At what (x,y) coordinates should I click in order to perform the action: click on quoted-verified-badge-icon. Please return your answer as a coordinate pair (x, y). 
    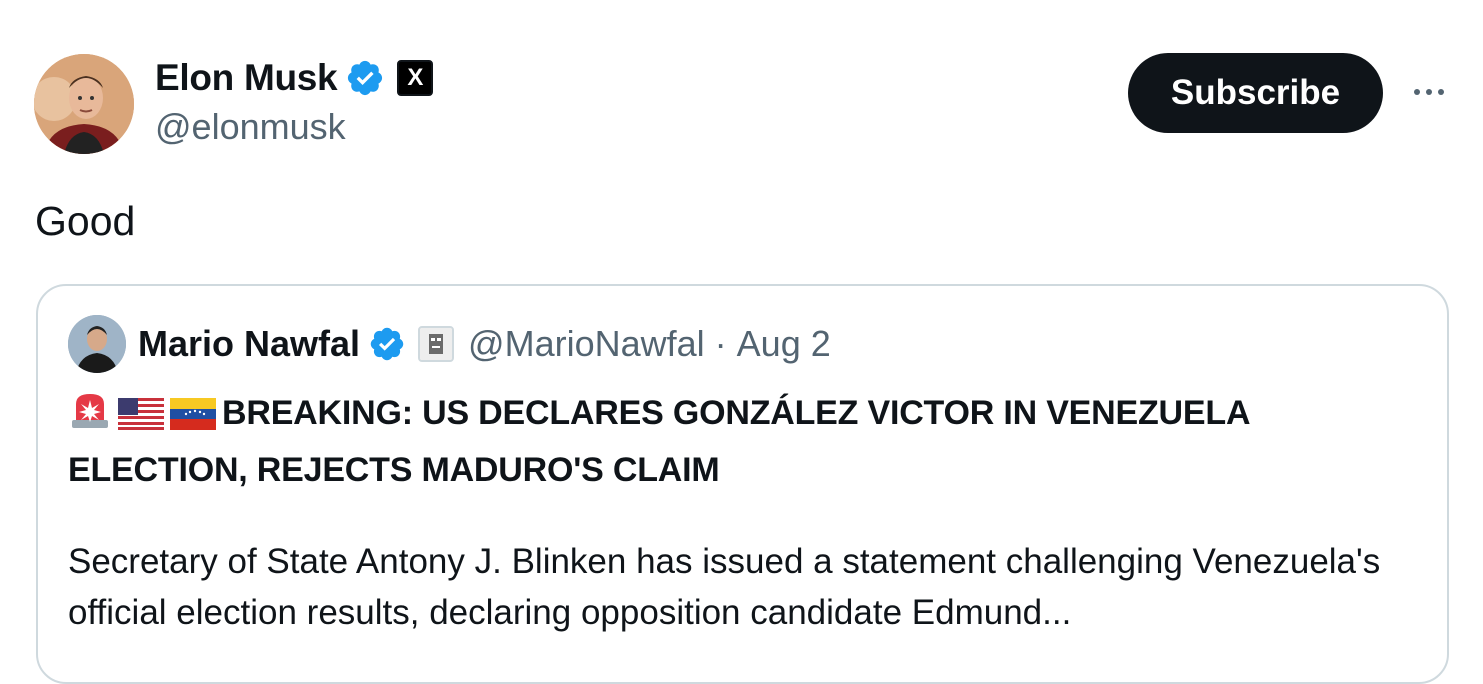
    Looking at the image, I should click on (387, 344).